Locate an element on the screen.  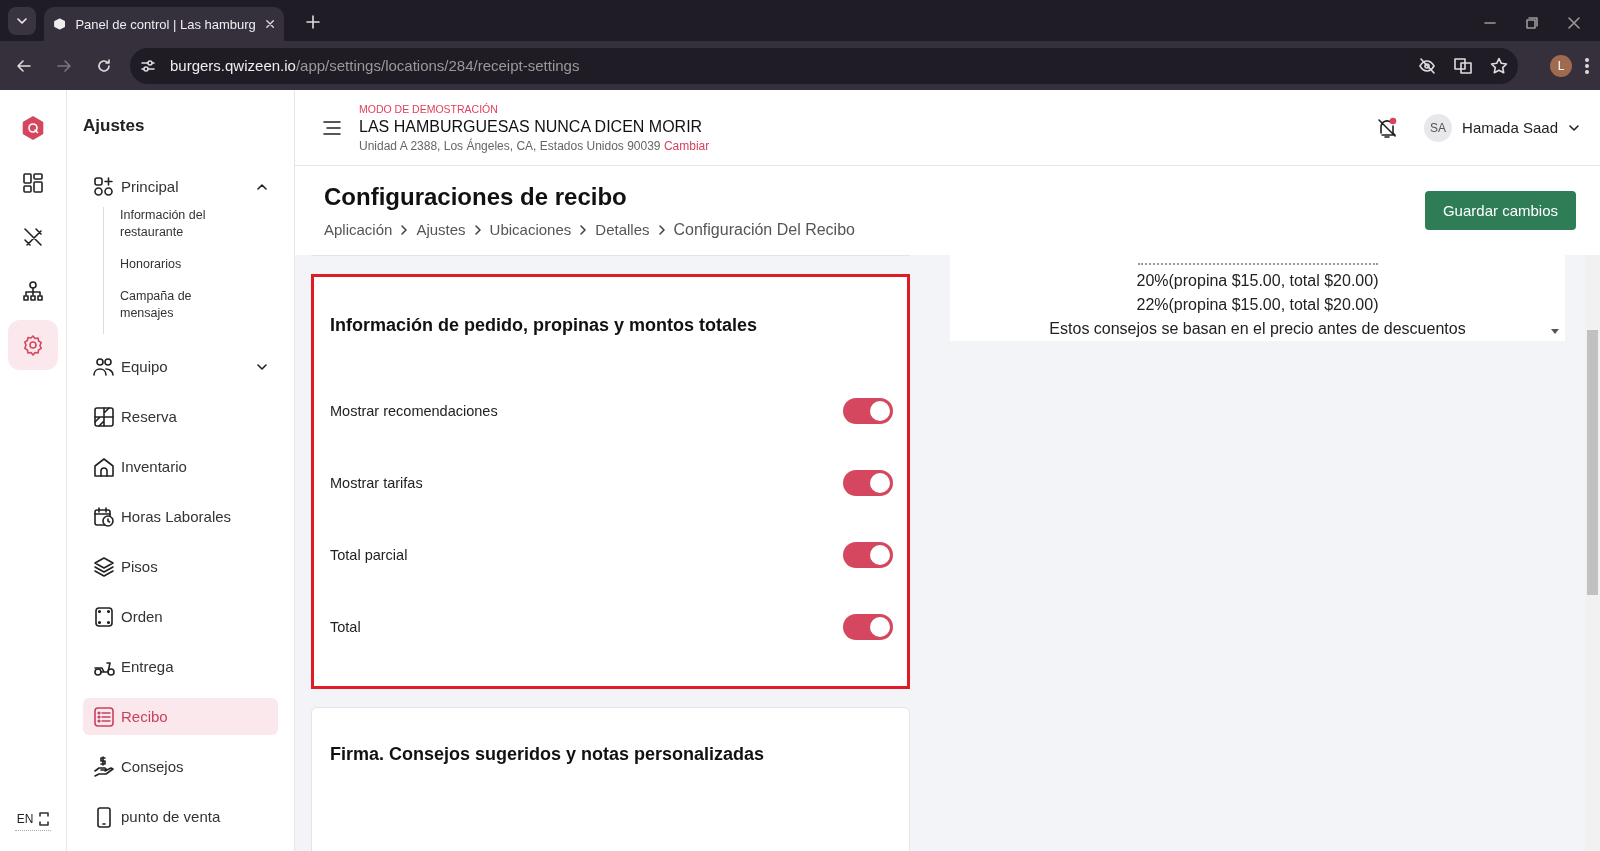
sidebar-item: Recibo is located at coordinates (180, 716).